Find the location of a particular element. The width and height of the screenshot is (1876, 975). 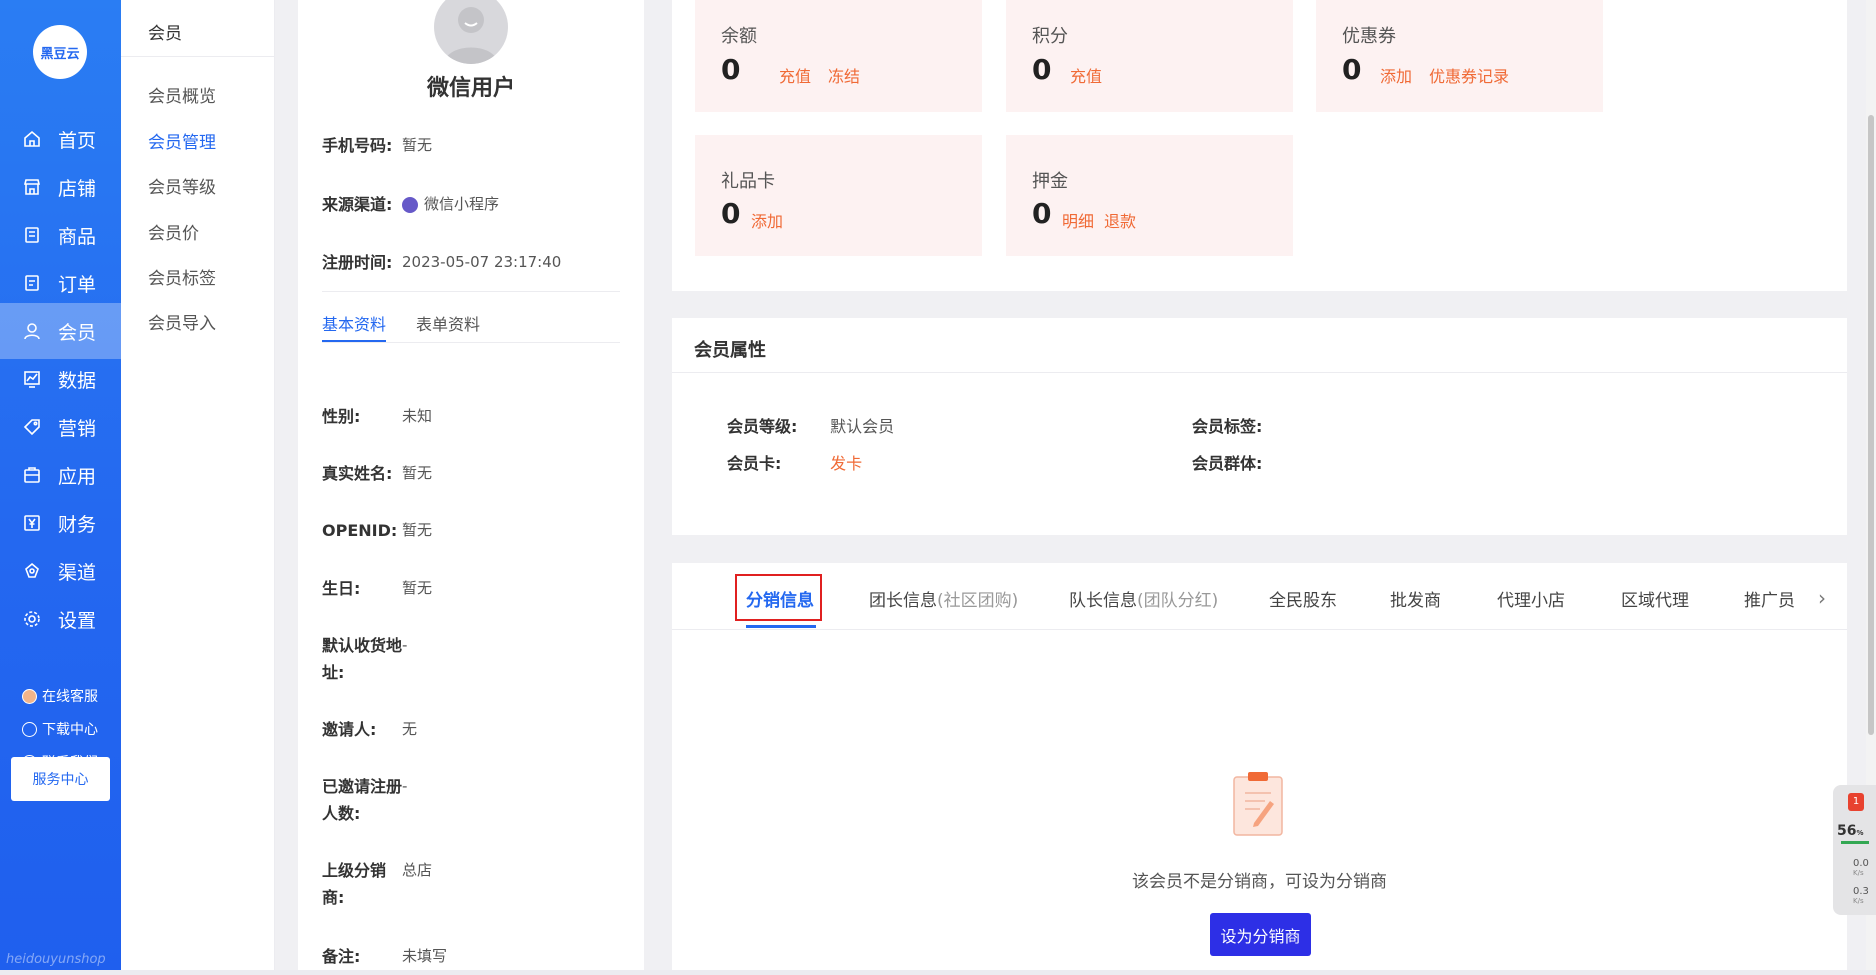

recharge-link: 充值 is located at coordinates (795, 75).